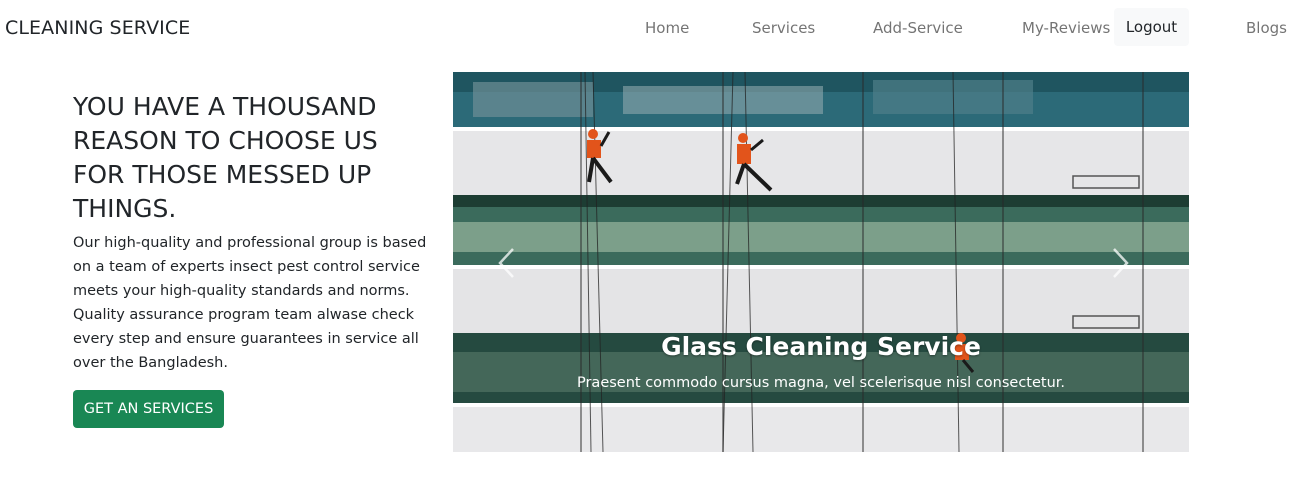 The height and width of the screenshot is (490, 1297). I want to click on carousel-next-button, so click(1120, 263).